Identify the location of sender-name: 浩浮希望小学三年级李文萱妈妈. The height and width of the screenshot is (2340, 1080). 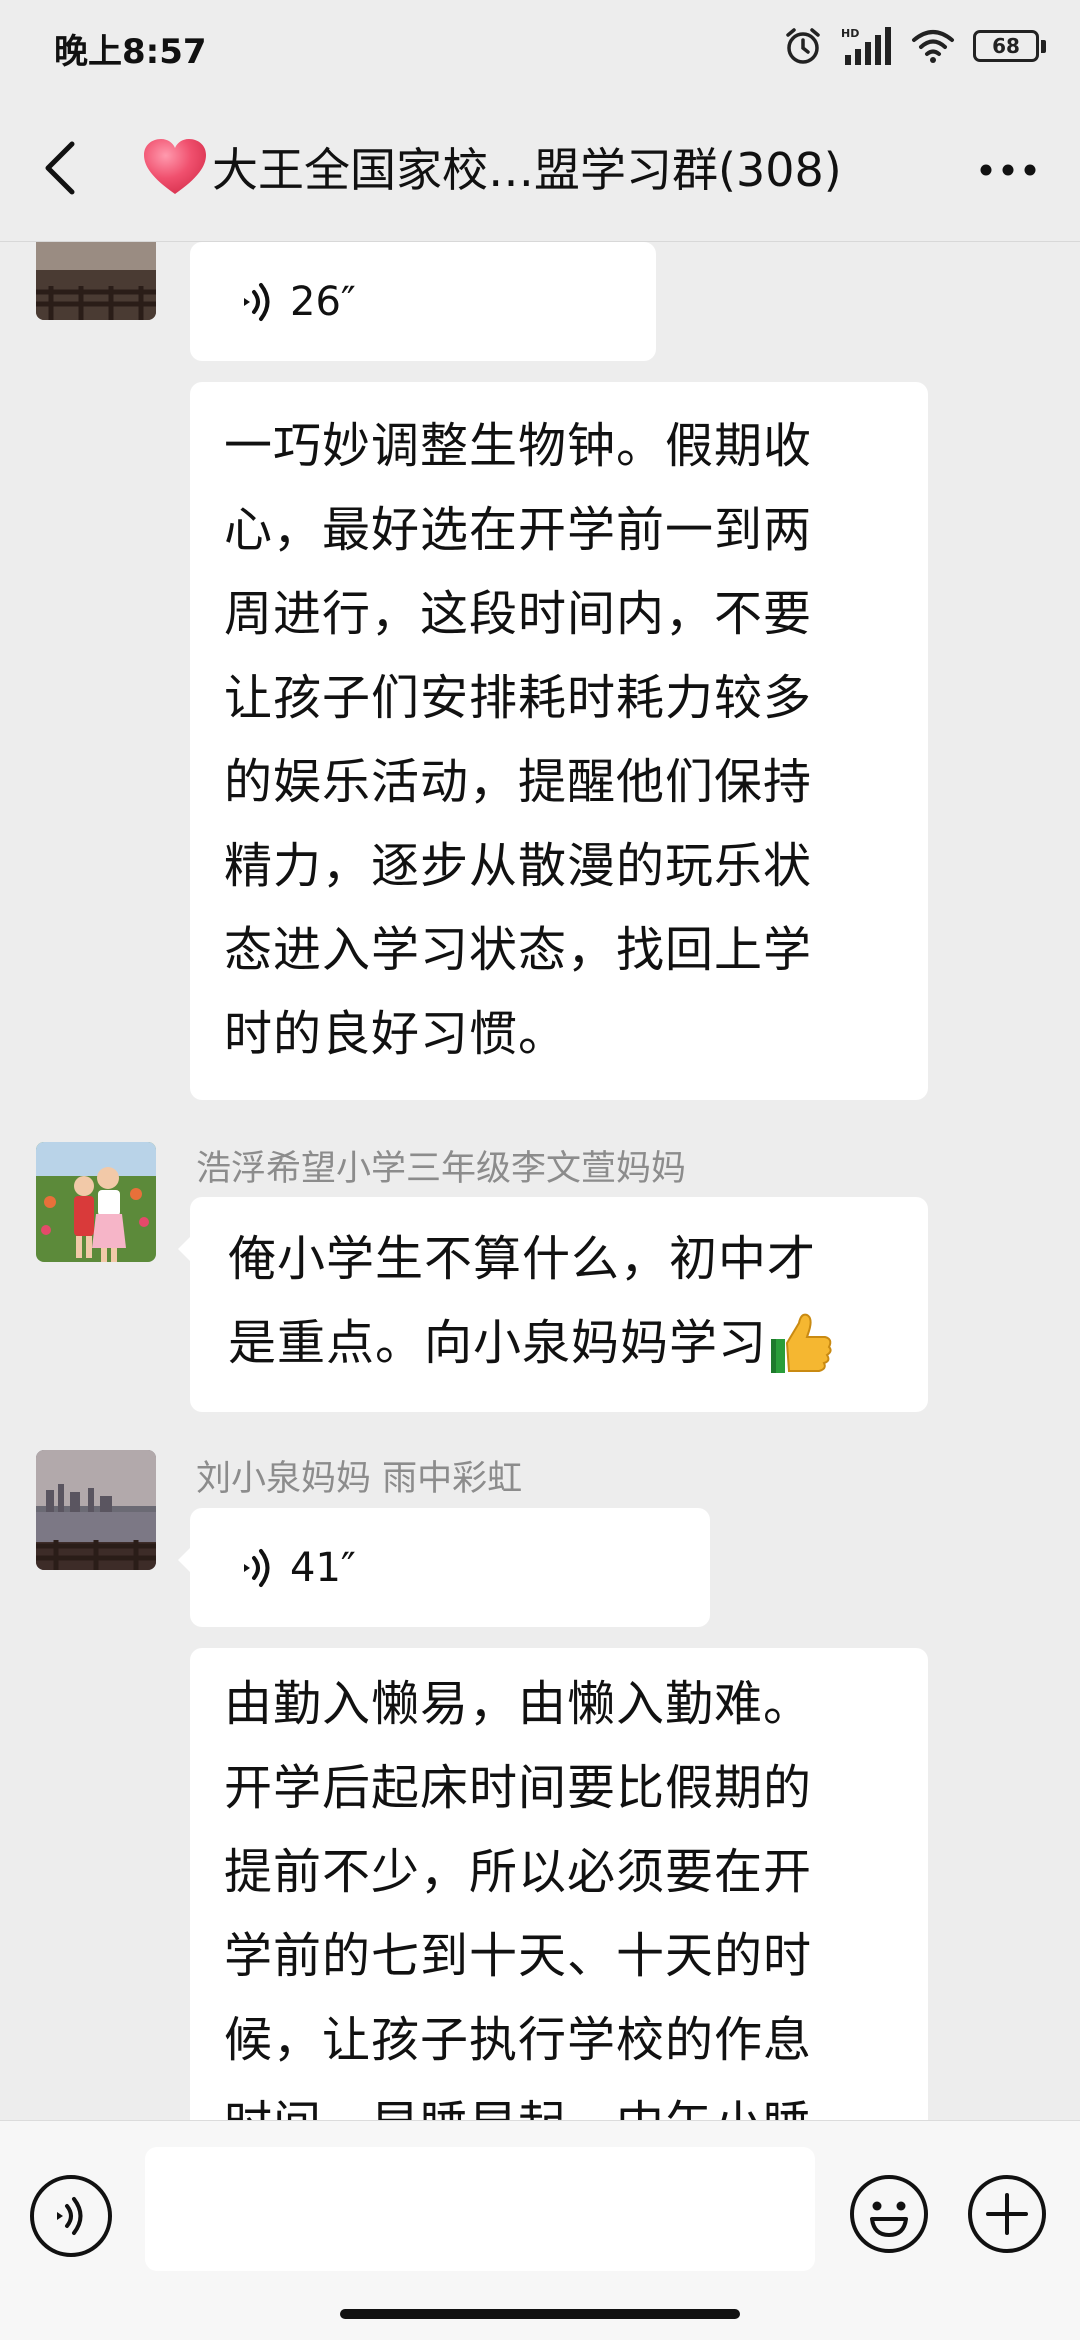
(441, 1169).